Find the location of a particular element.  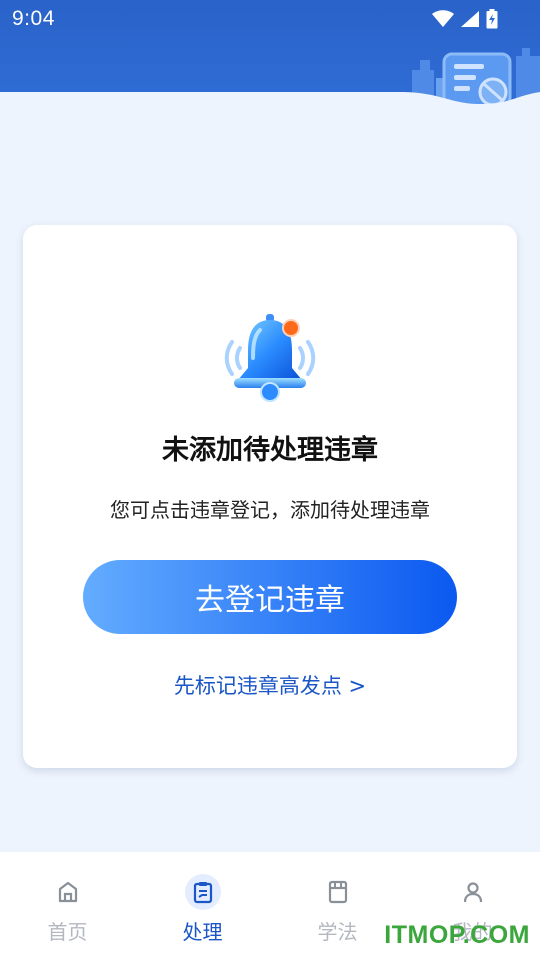

battery-charging-icon is located at coordinates (492, 19).